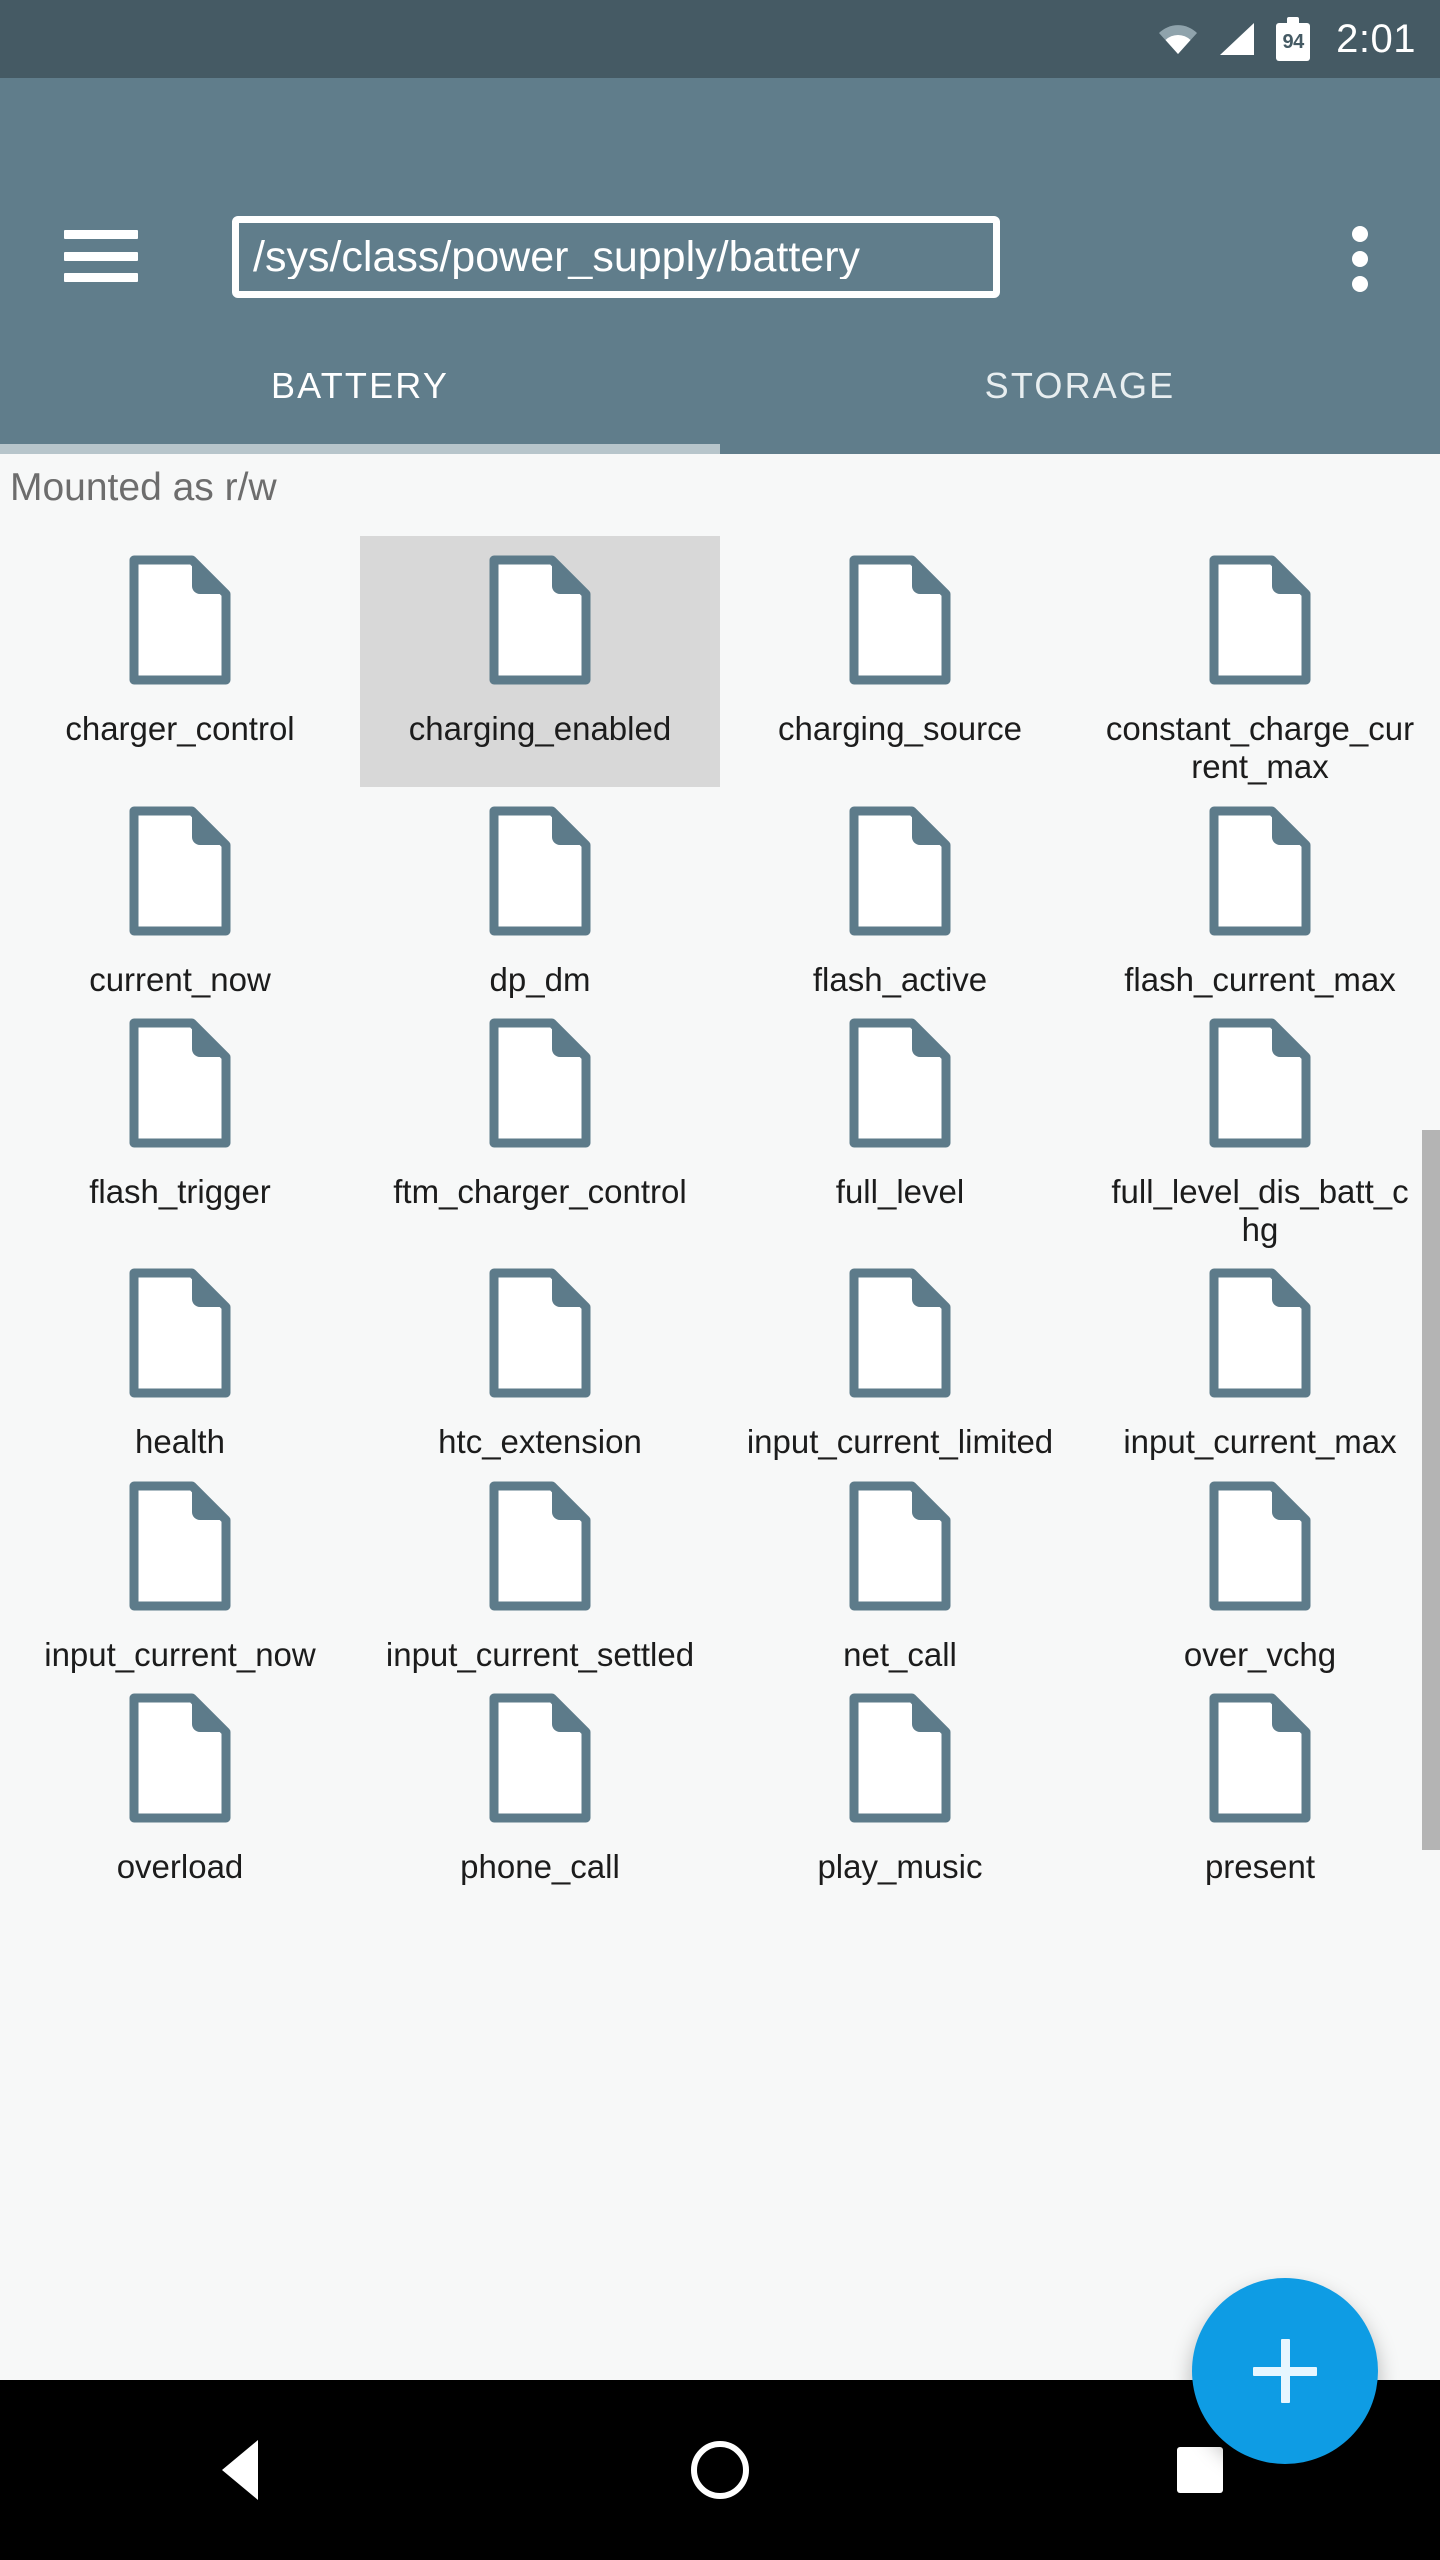  I want to click on file-item: current_now, so click(180, 893).